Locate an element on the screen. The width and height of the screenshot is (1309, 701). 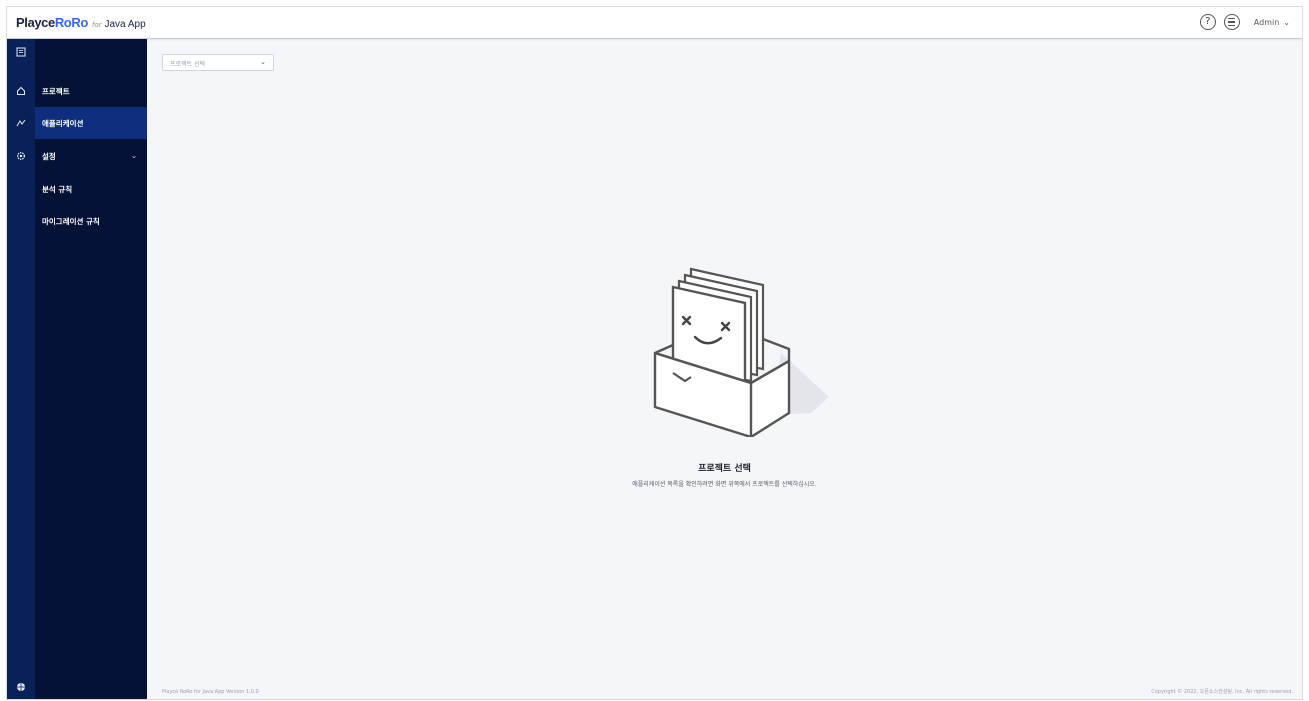
question-circle-icon: ? is located at coordinates (1207, 22).